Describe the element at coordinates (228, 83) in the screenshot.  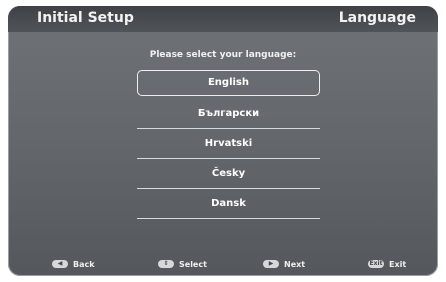
I see `language-option-english: English` at that location.